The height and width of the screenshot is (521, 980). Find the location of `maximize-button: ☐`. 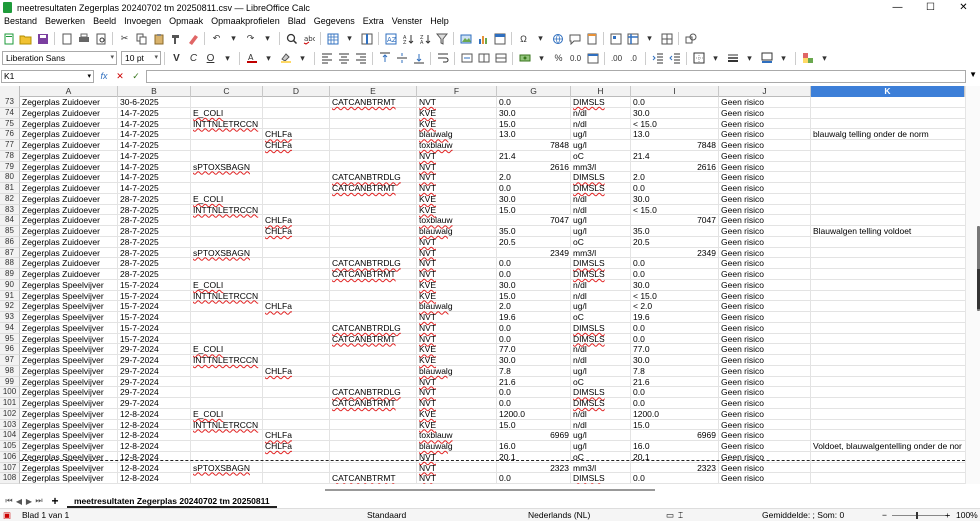

maximize-button: ☐ is located at coordinates (930, 7).